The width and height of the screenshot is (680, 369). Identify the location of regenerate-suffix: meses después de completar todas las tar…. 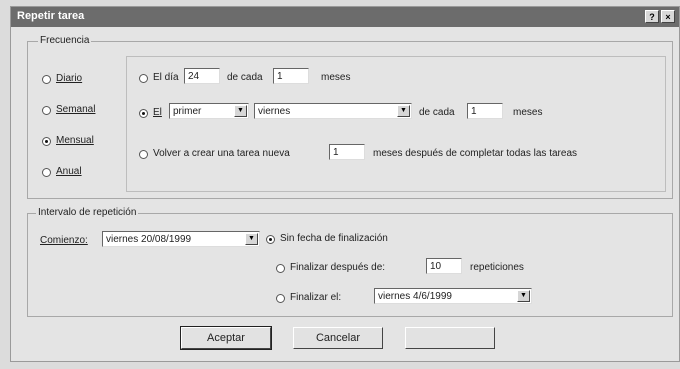
(475, 153).